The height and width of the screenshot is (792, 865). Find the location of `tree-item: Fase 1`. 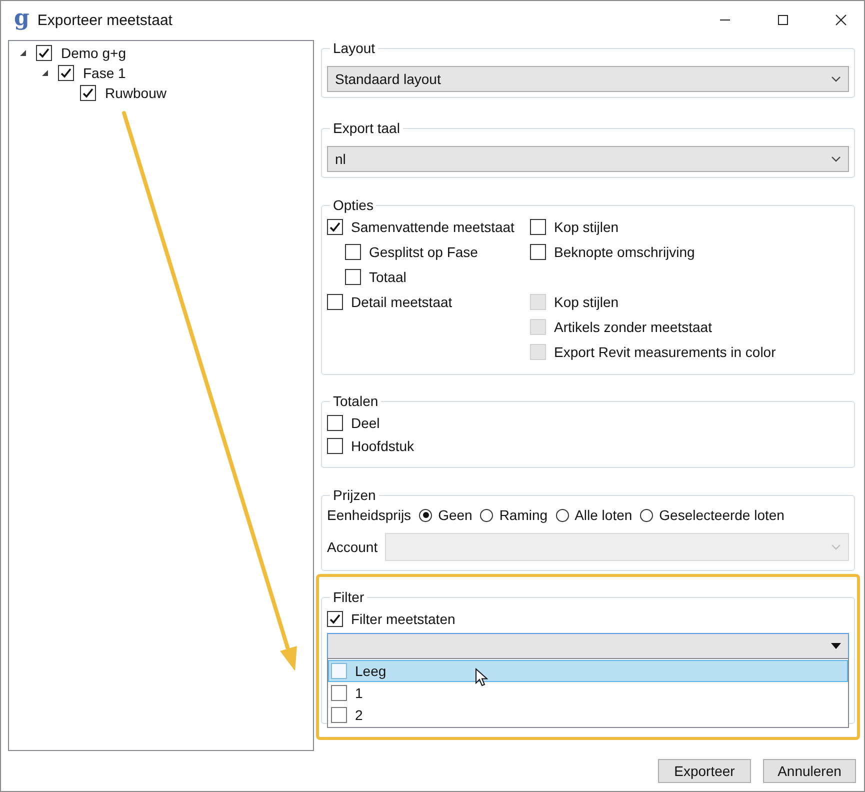

tree-item: Fase 1 is located at coordinates (104, 73).